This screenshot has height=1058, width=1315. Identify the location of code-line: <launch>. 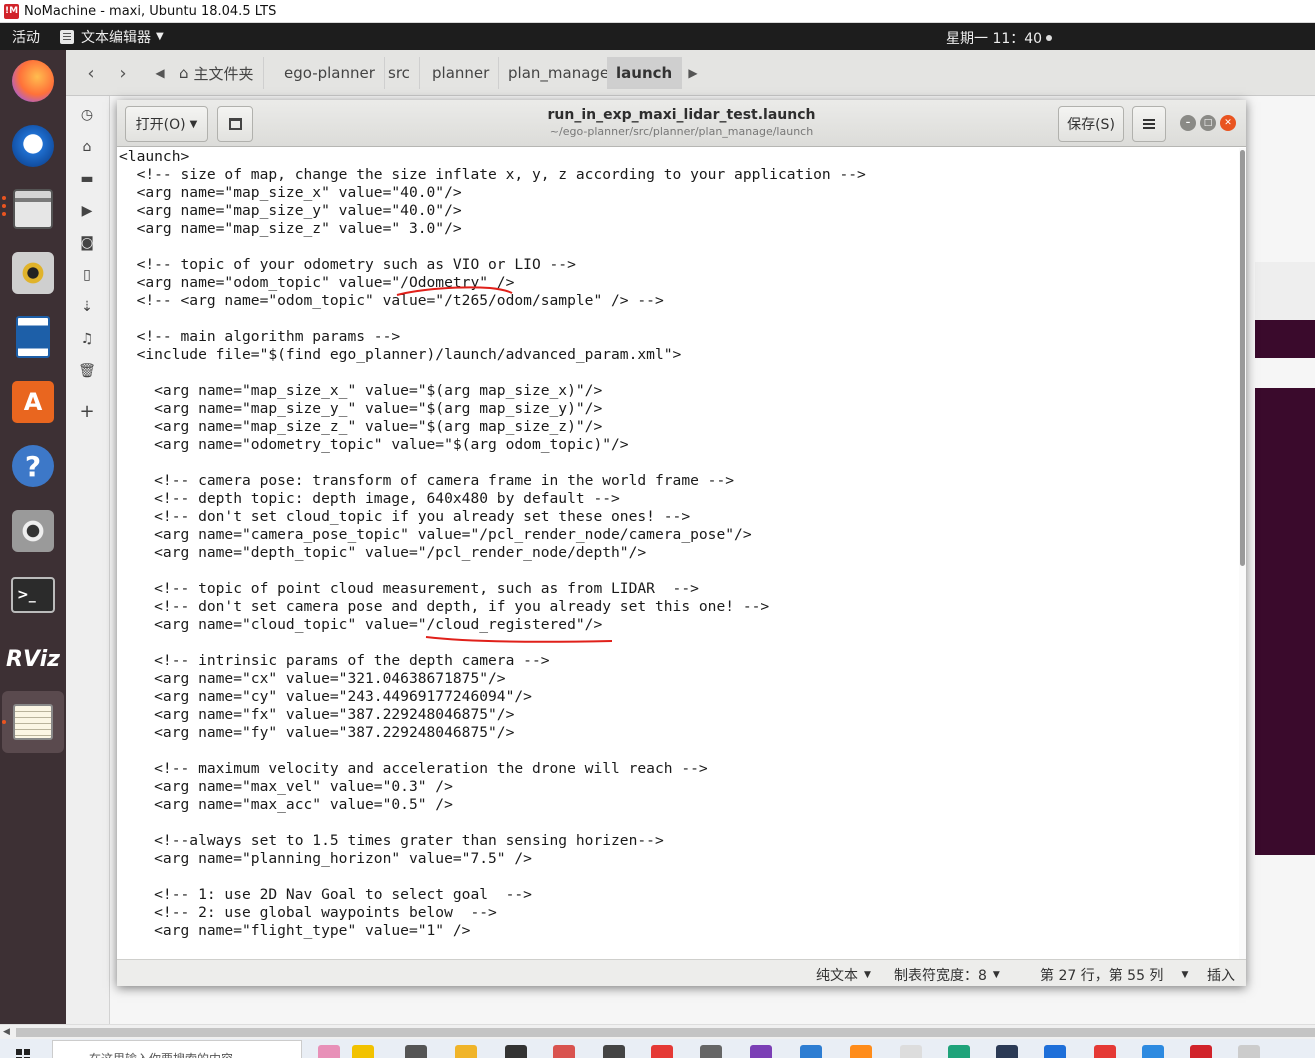
(679, 157).